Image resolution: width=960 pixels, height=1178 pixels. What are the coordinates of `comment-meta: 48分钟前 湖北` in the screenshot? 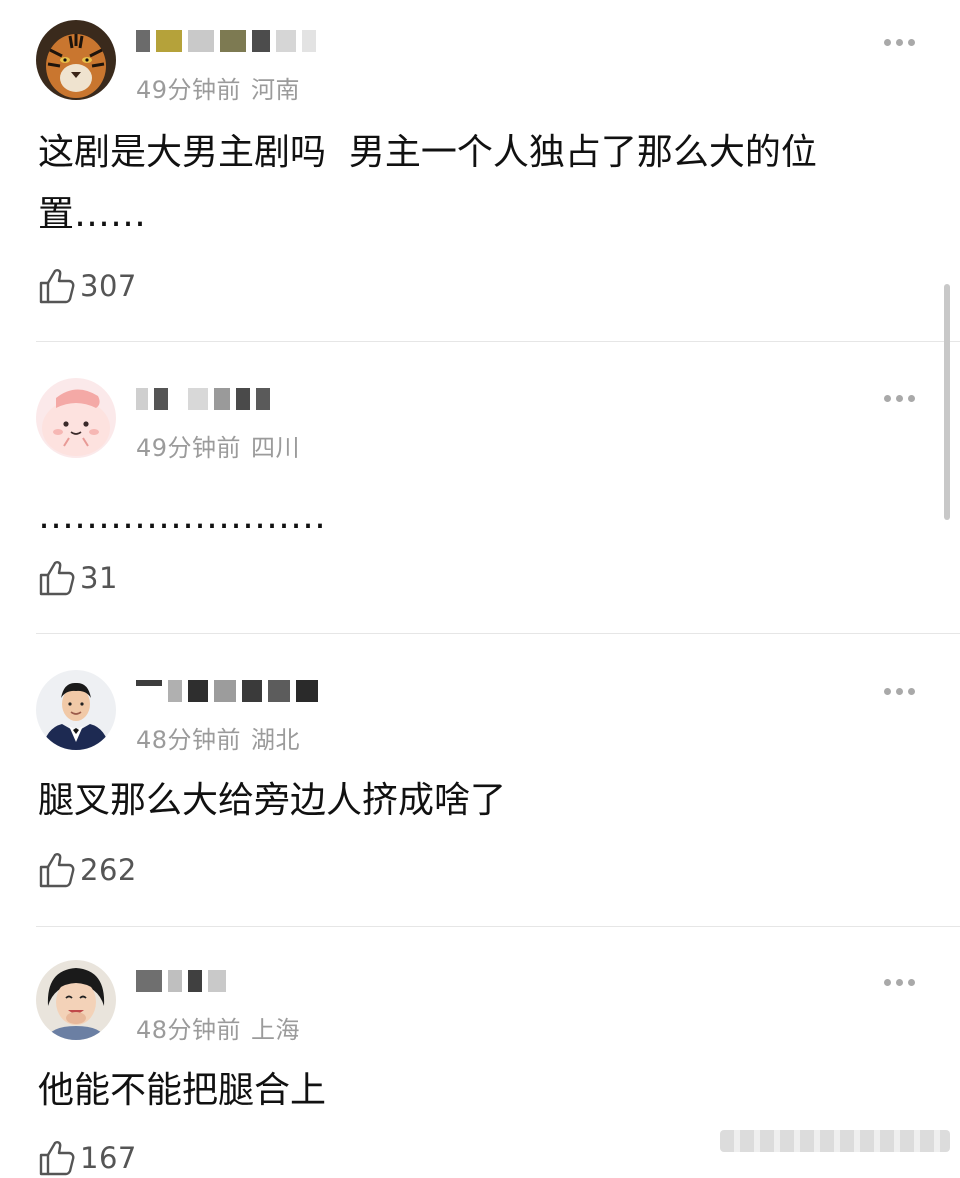 It's located at (218, 737).